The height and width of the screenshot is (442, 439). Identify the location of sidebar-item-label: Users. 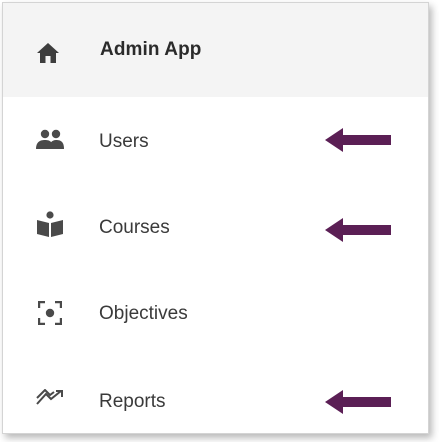
(124, 141).